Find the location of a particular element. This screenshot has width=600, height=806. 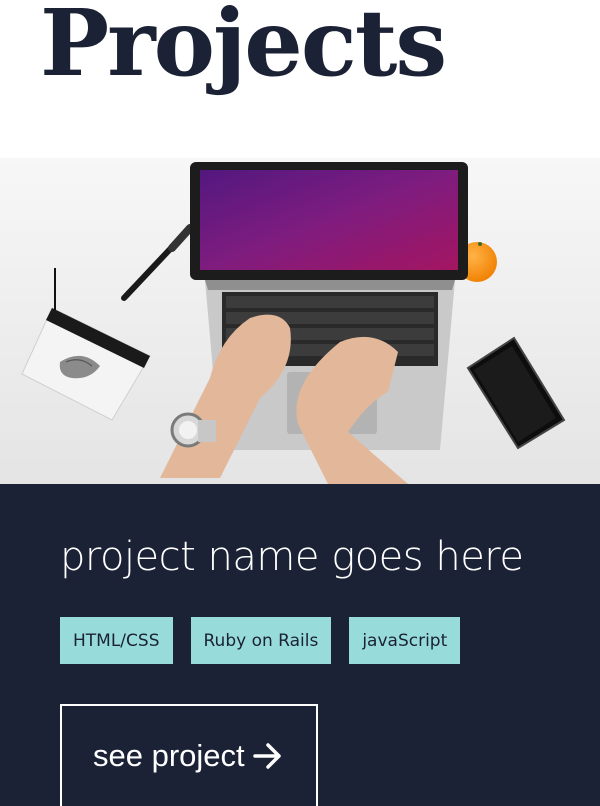

tag-list: HTML/CSS Ruby on Rails javaScript is located at coordinates (260, 640).